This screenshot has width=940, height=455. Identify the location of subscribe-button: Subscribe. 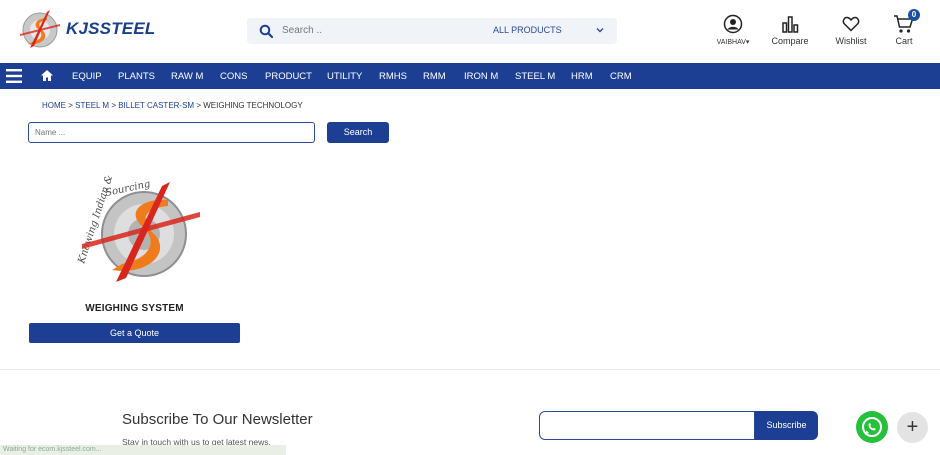
(786, 425).